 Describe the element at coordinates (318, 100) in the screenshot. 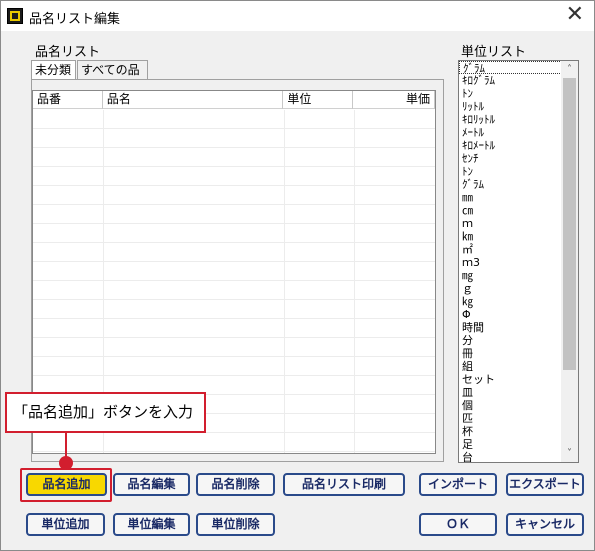

I see `column-header-unit: 単位` at that location.